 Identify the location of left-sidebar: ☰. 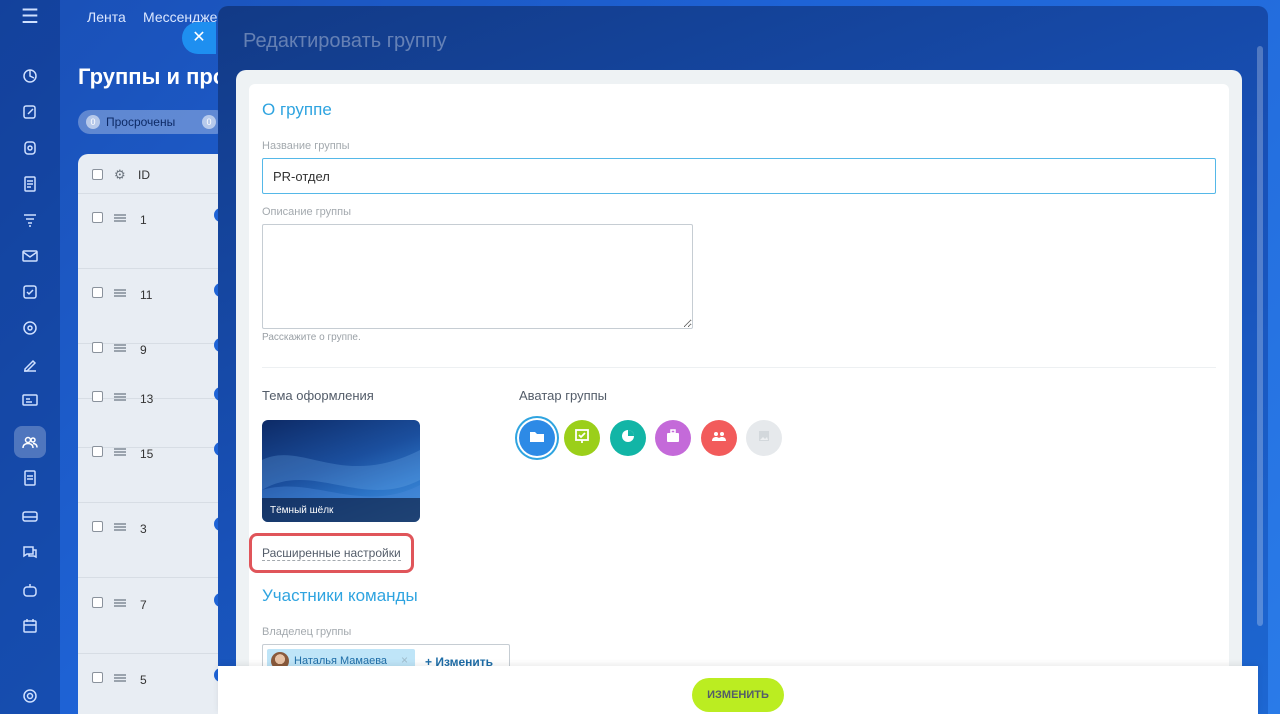
(30, 357).